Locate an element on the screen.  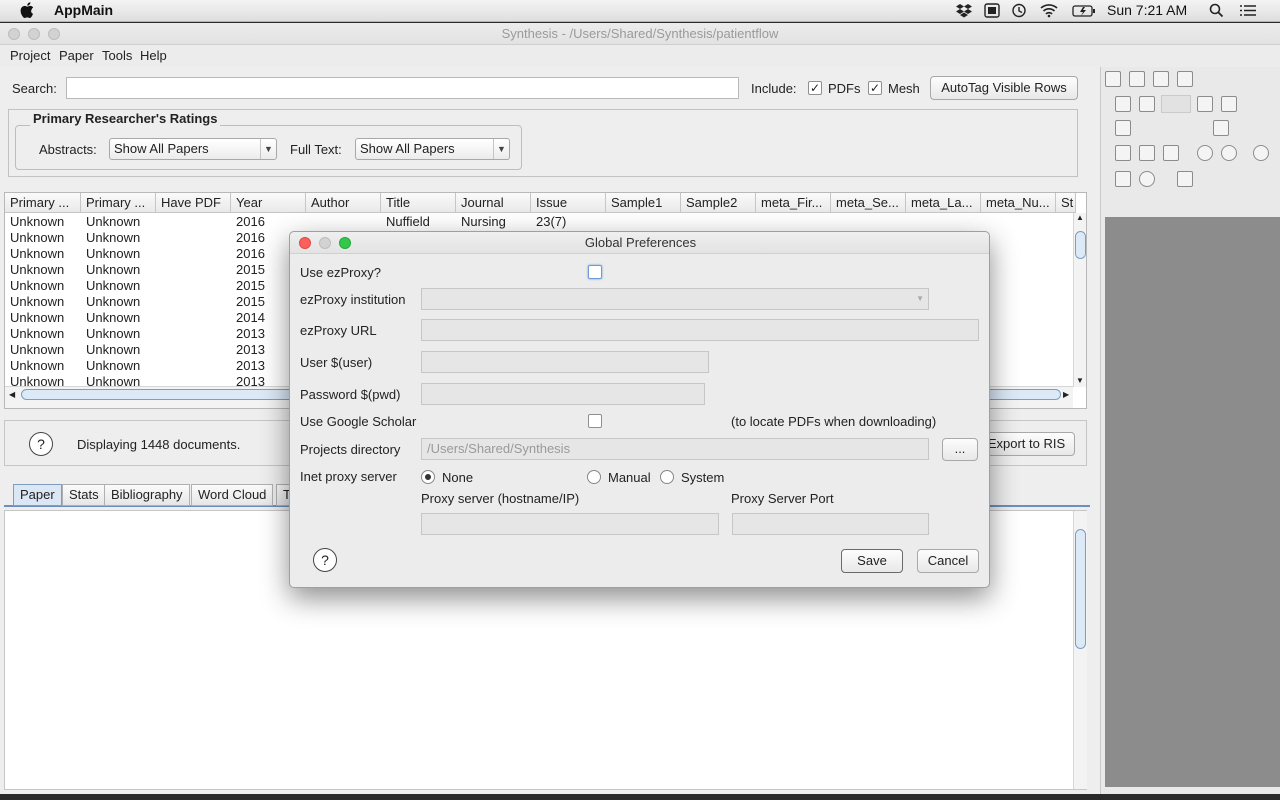
proxy-system-label: System is located at coordinates (703, 477).